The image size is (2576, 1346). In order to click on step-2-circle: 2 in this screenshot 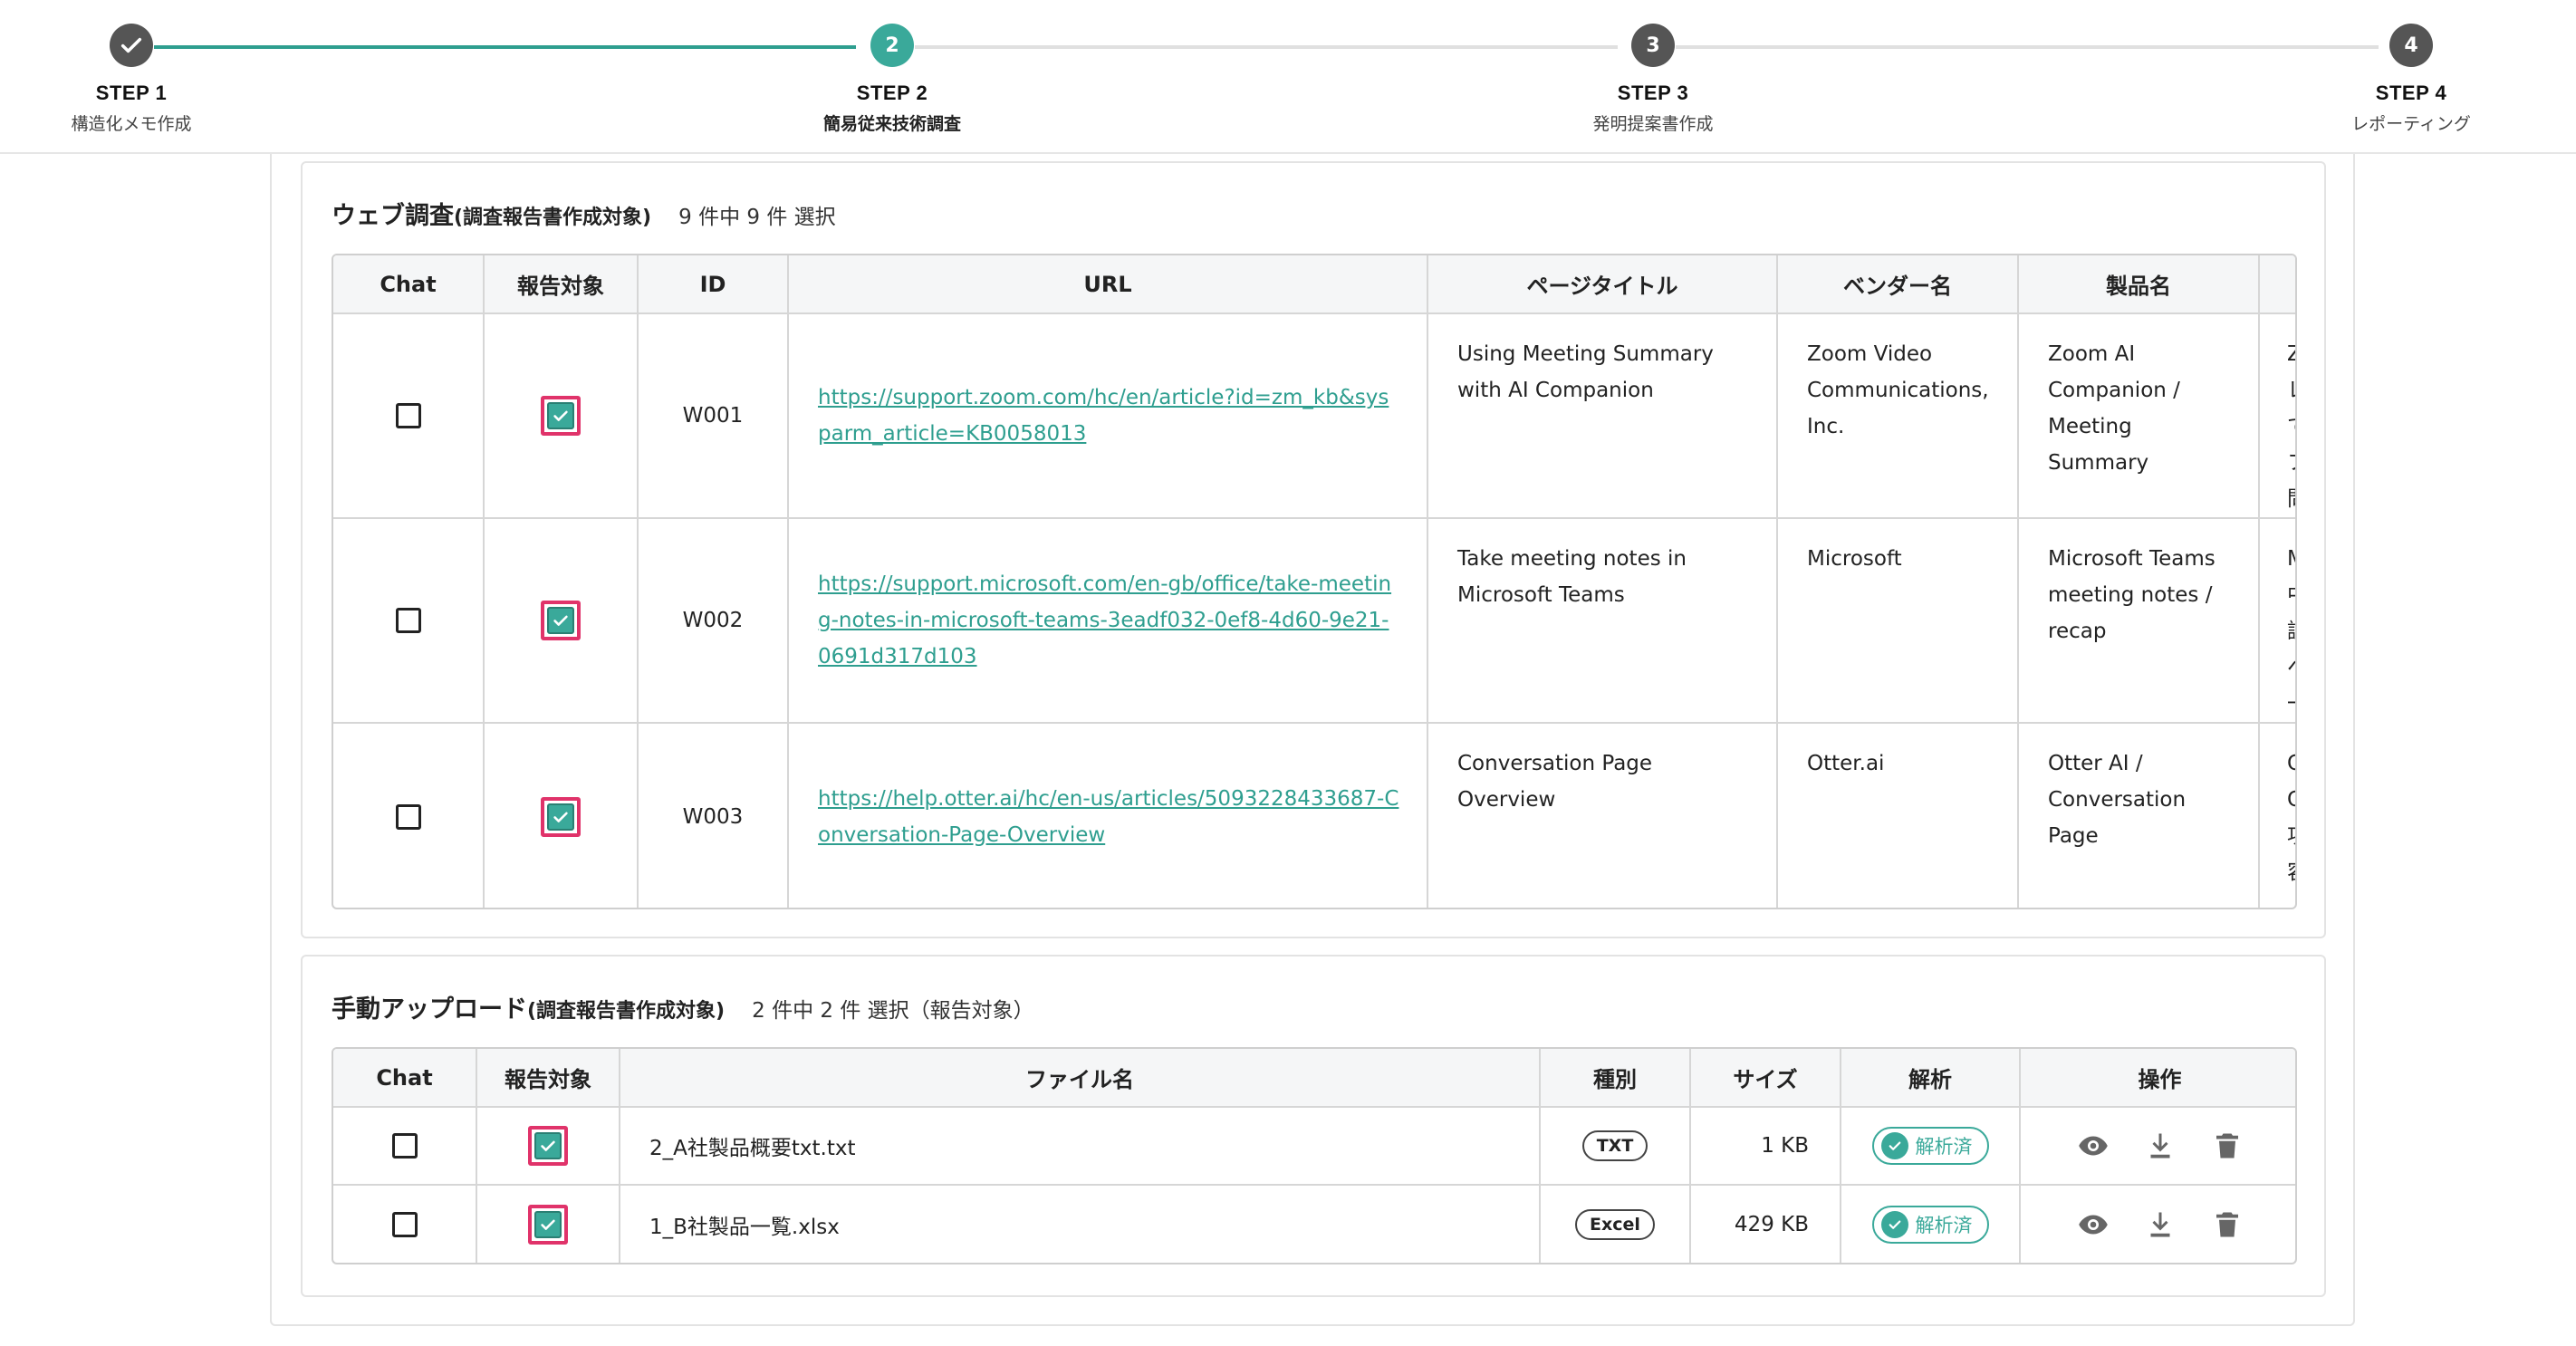, I will do `click(892, 45)`.